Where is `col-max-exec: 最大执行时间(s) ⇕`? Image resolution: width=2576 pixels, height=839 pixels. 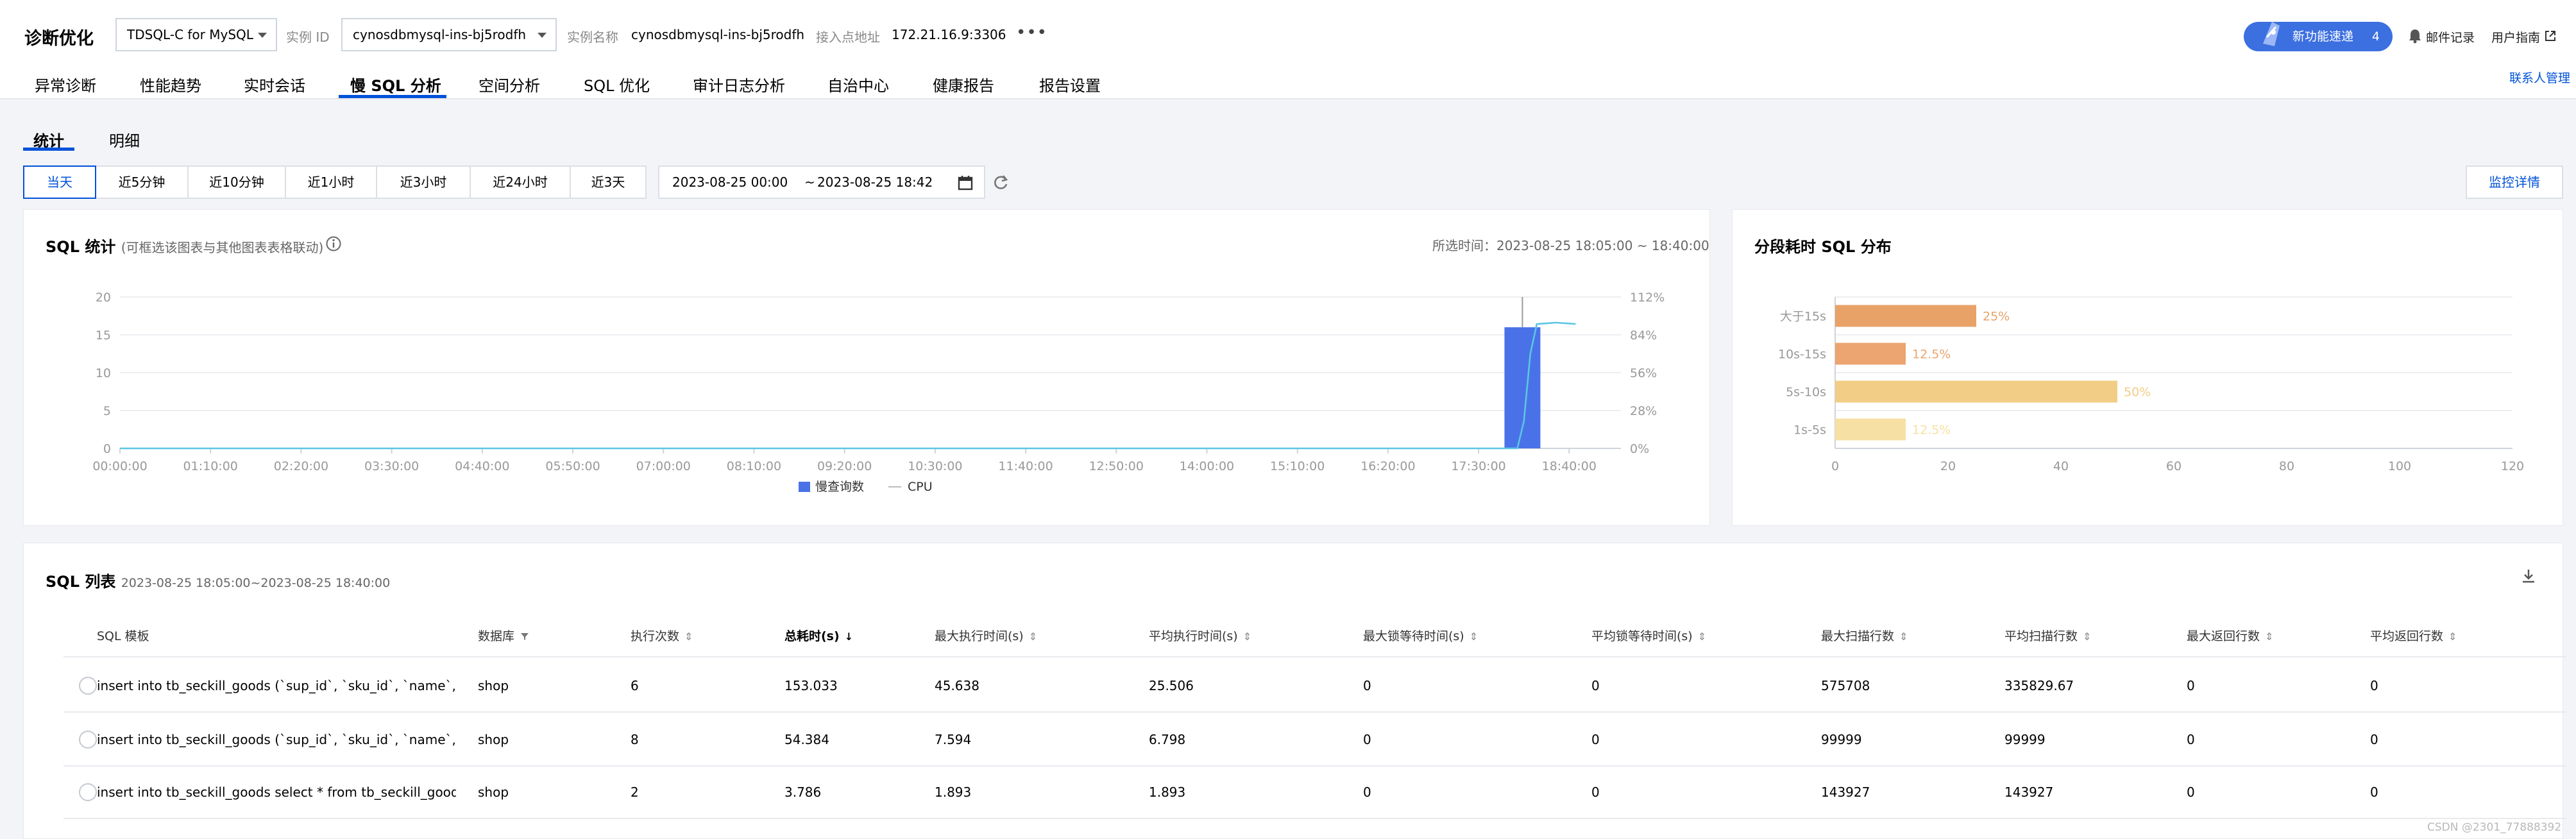
col-max-exec: 最大执行时间(s) ⇕ is located at coordinates (986, 635).